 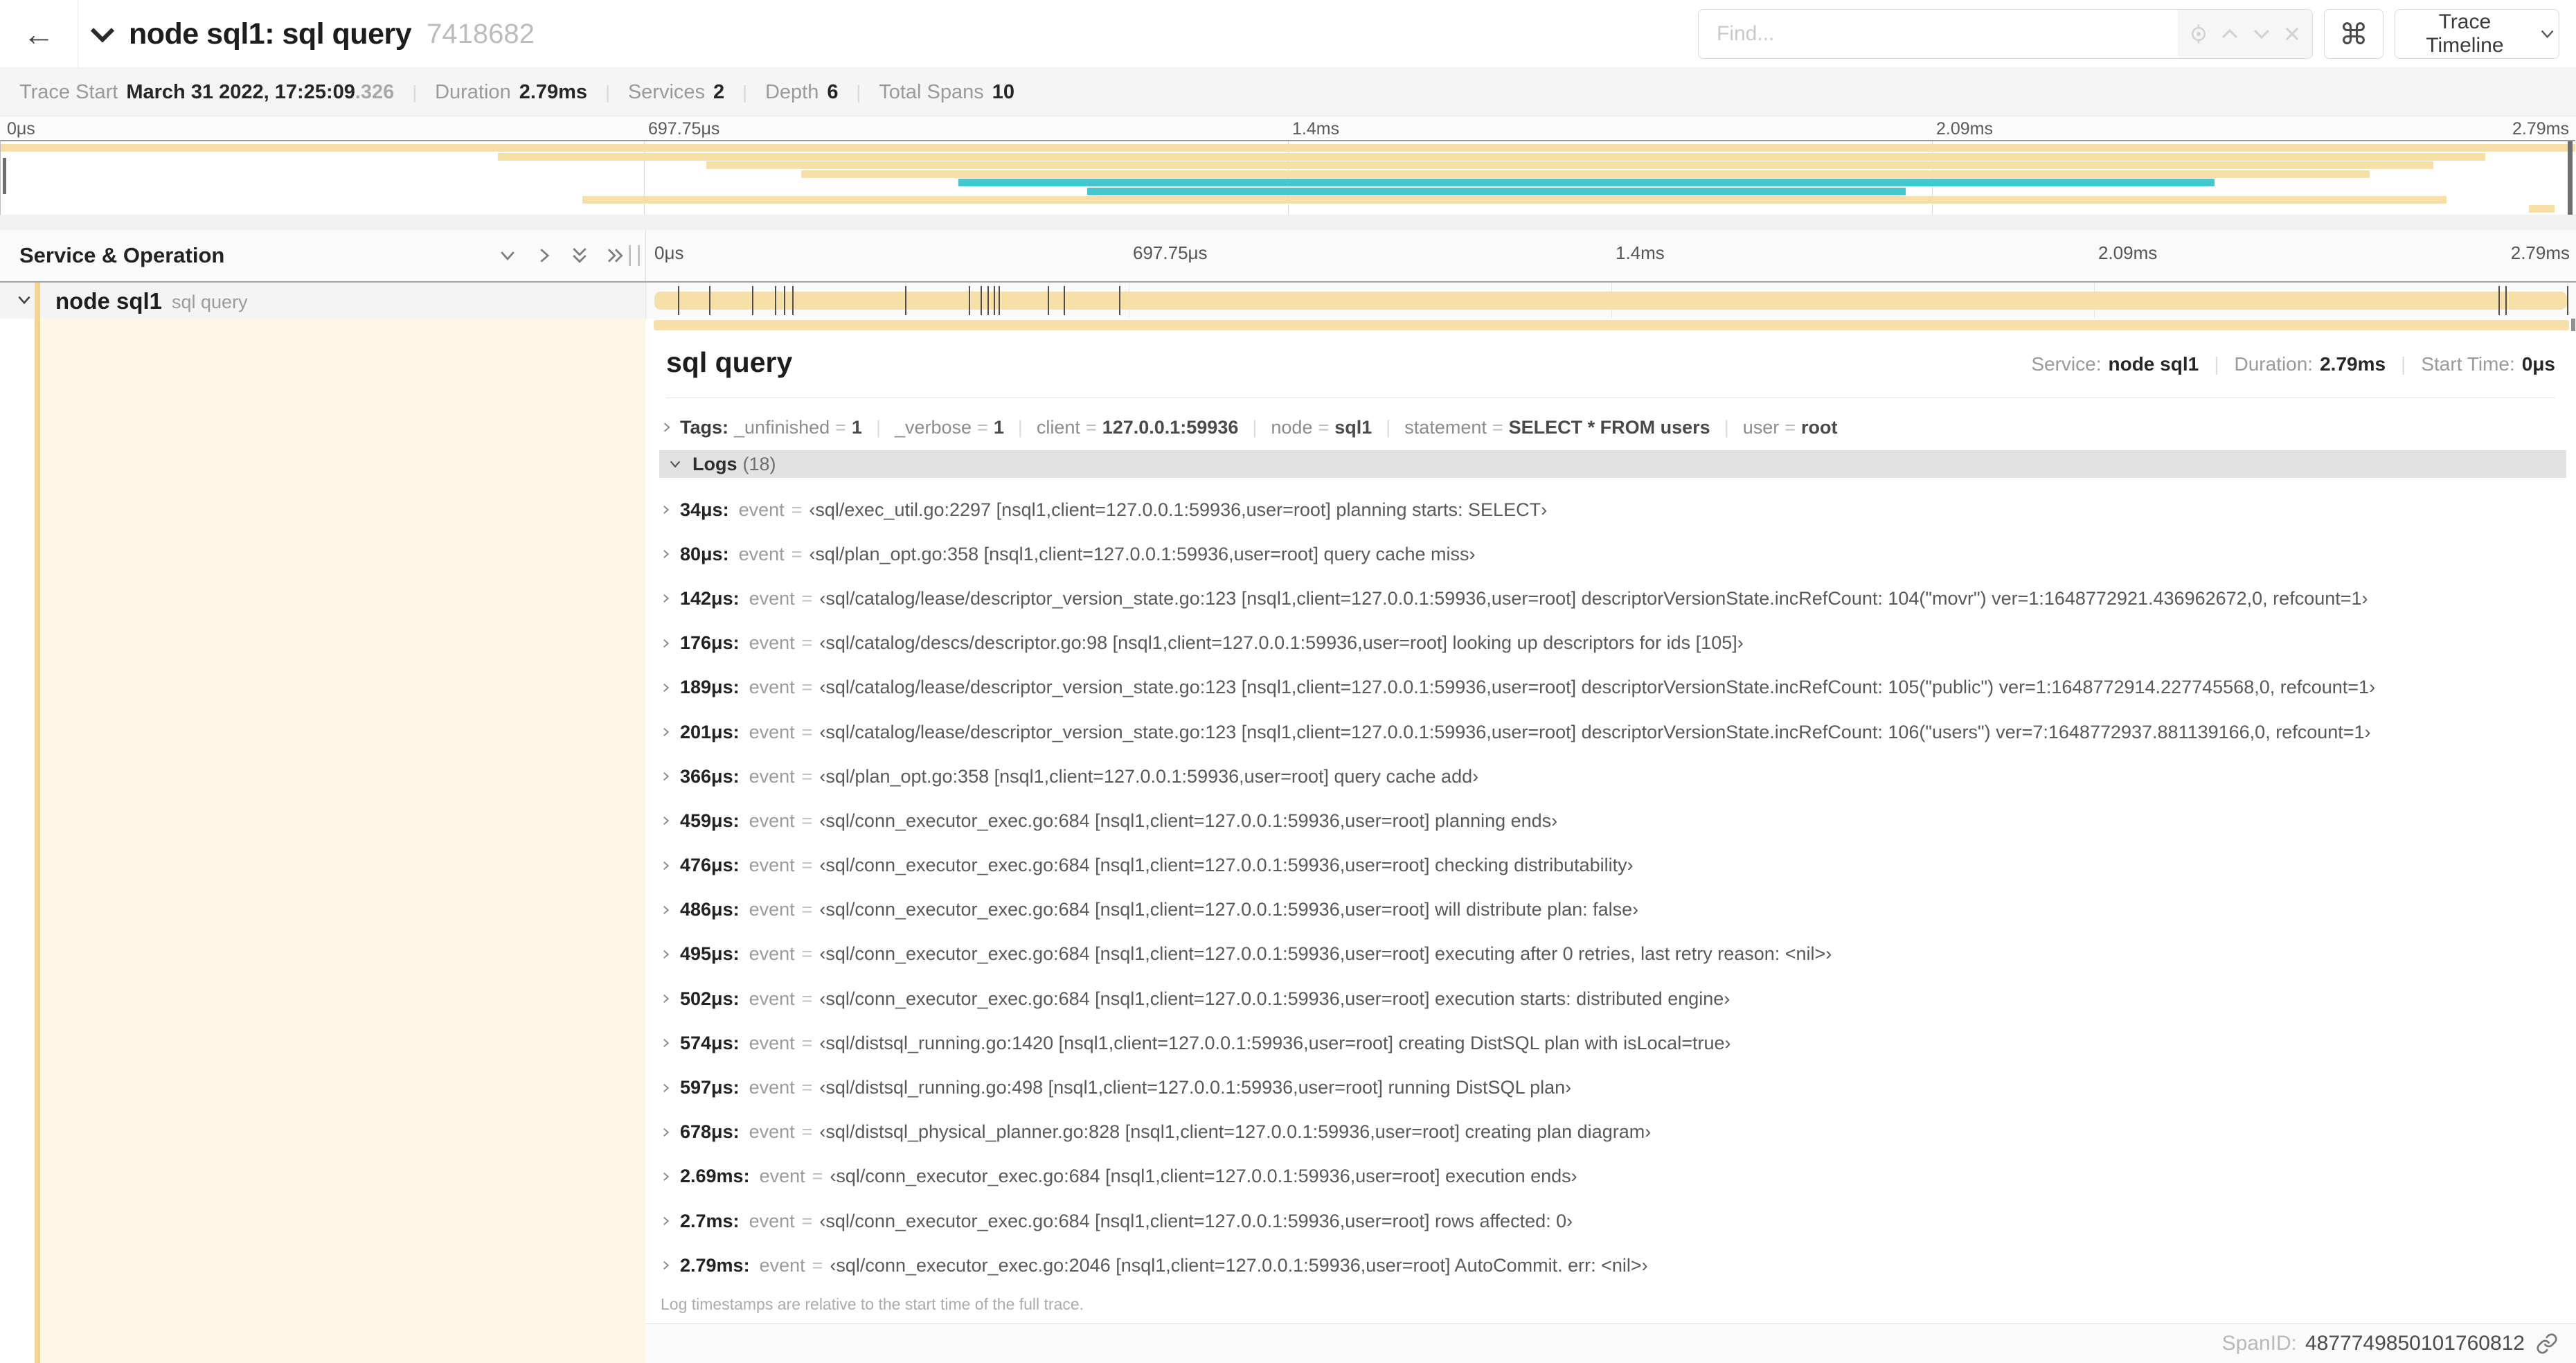 What do you see at coordinates (2153, 364) in the screenshot?
I see `service-value: node sql1` at bounding box center [2153, 364].